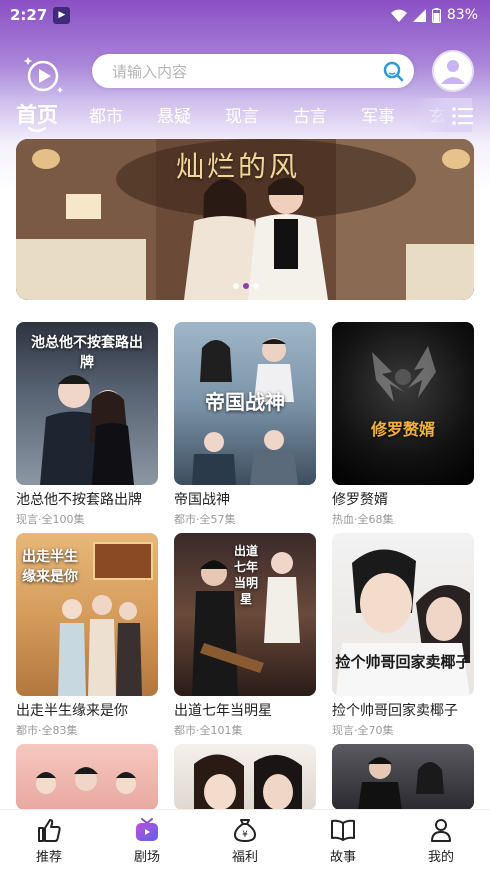  Describe the element at coordinates (72, 711) in the screenshot. I see `drama-title: 出走半生缘来是你` at that location.